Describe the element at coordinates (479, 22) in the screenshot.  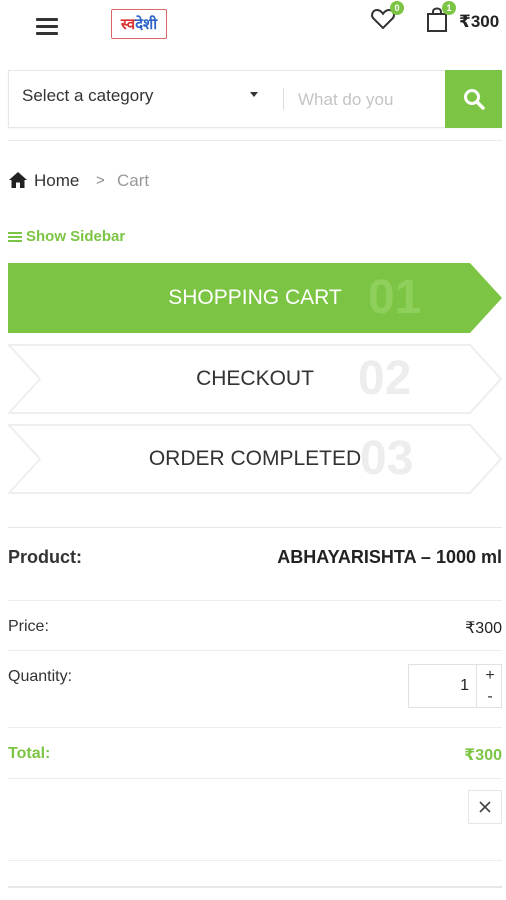
I see `header-cart-total: ₹300` at that location.